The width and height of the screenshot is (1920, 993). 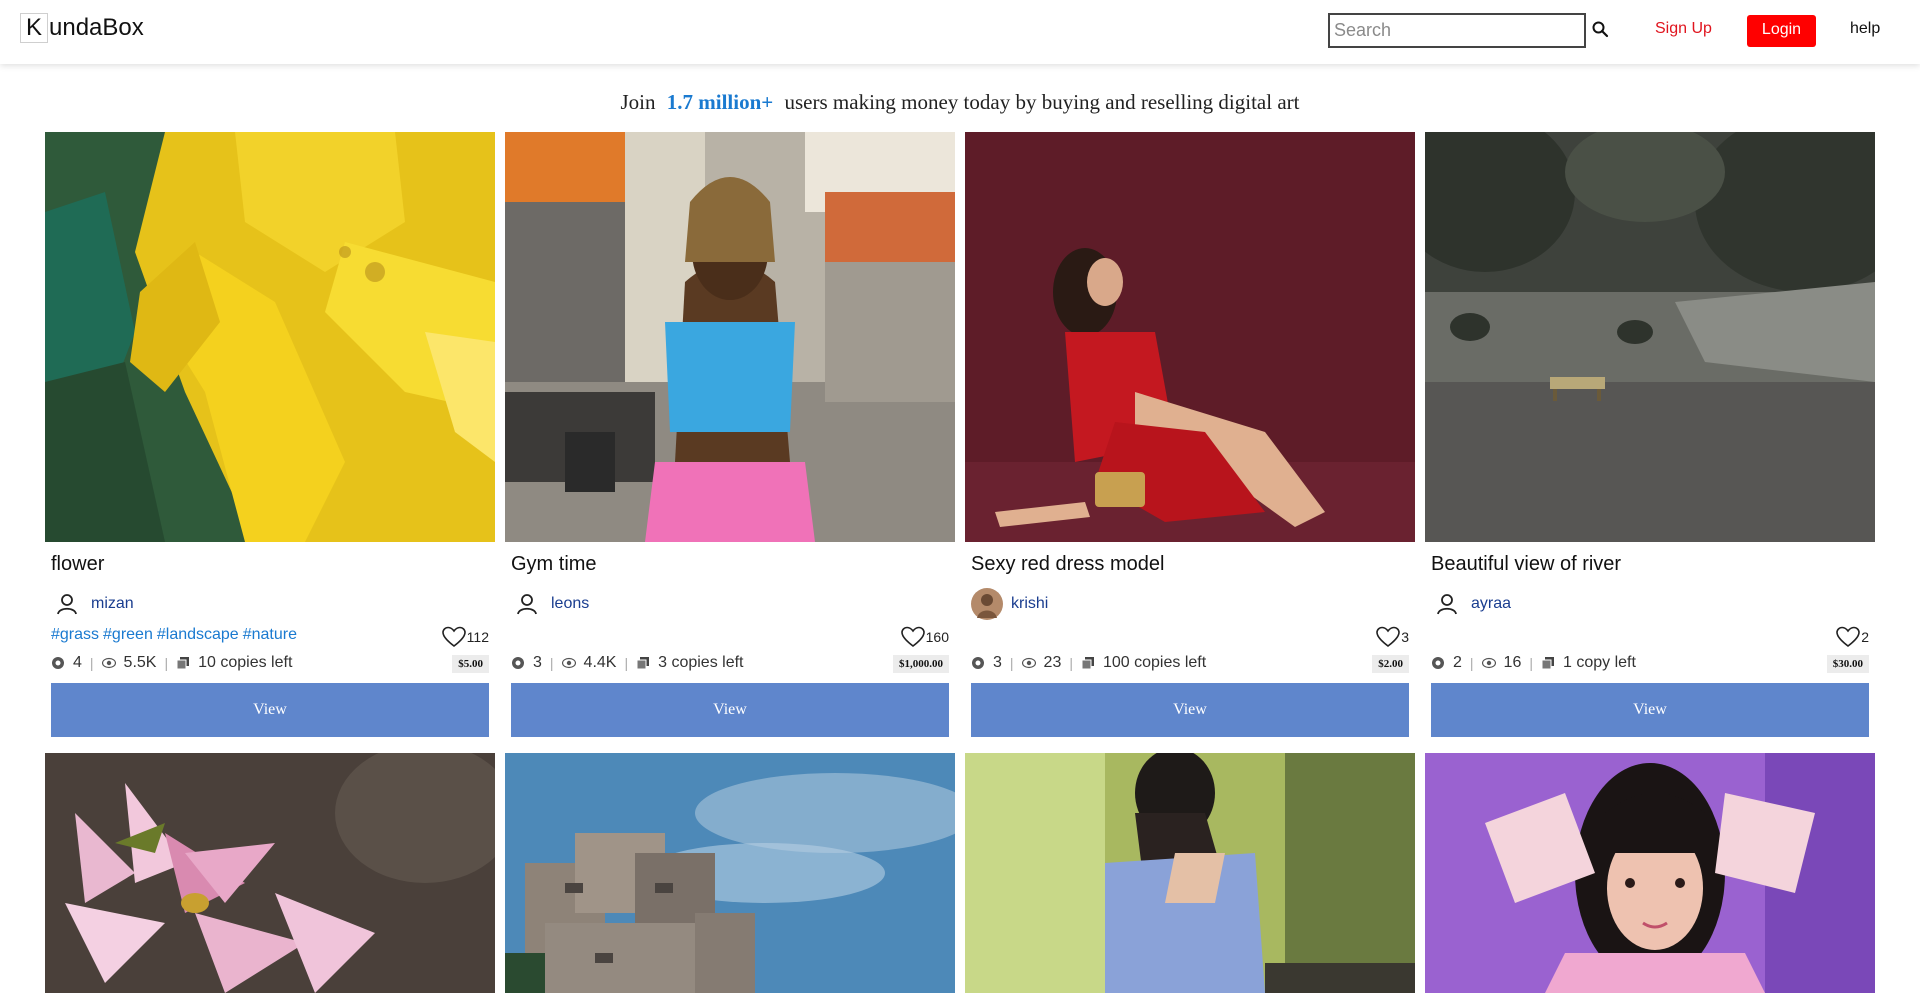 What do you see at coordinates (270, 634) in the screenshot?
I see `tag-link: #nature` at bounding box center [270, 634].